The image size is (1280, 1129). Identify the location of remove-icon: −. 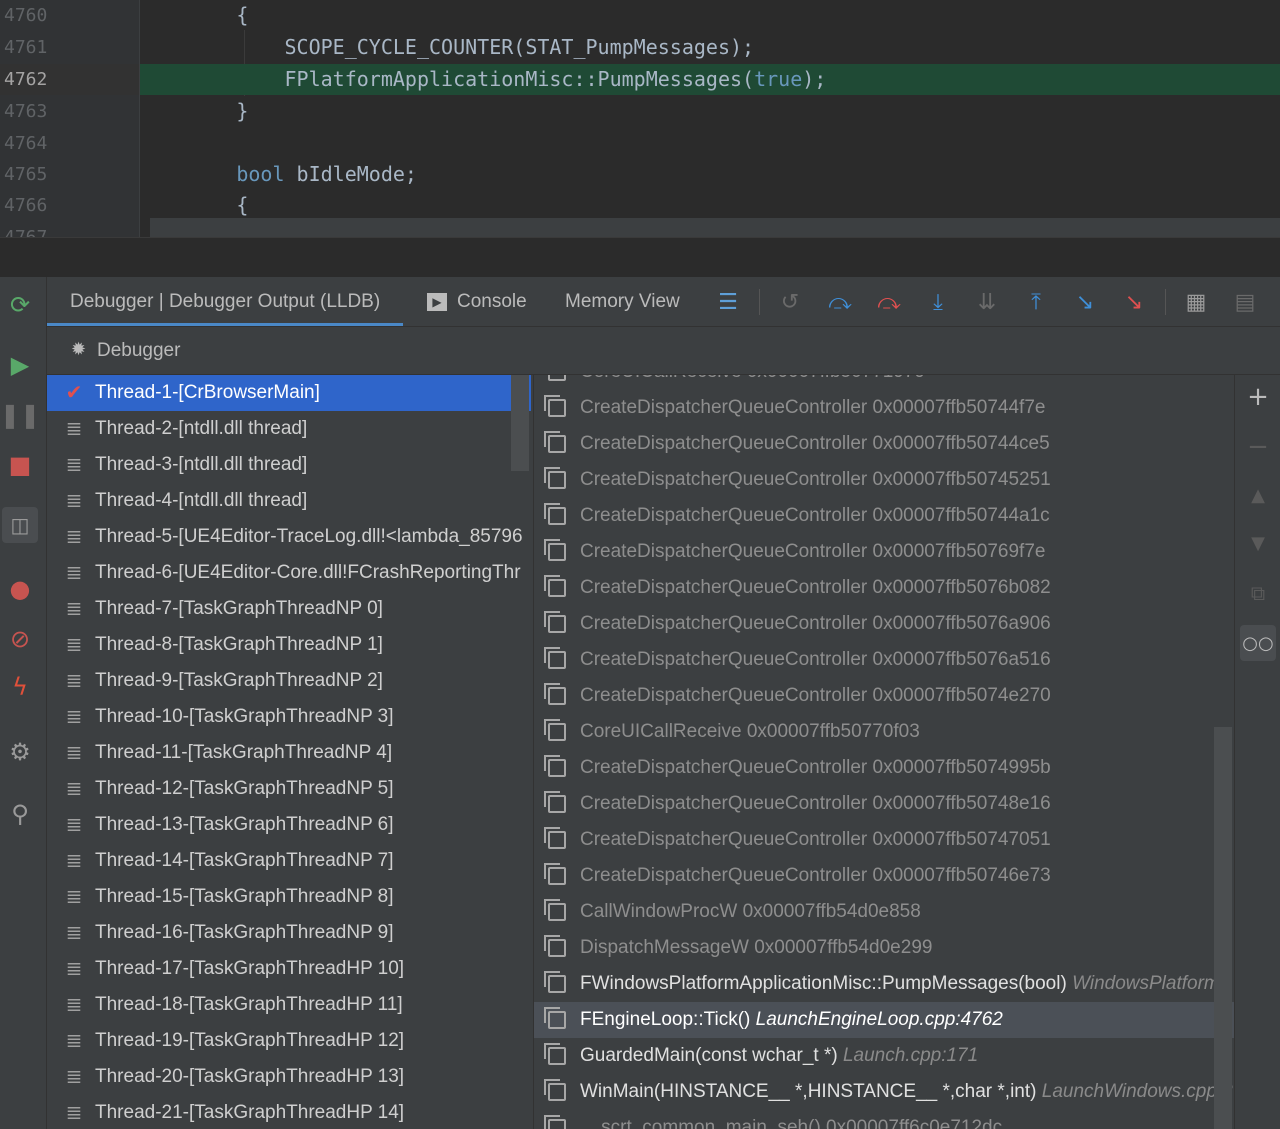
(1258, 447).